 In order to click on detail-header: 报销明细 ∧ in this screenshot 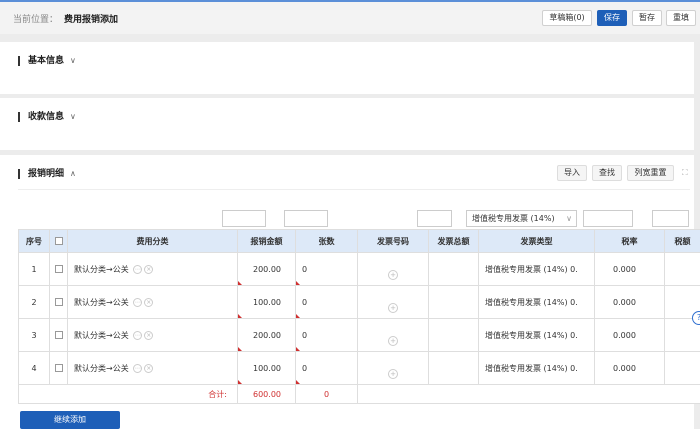, I will do `click(47, 174)`.